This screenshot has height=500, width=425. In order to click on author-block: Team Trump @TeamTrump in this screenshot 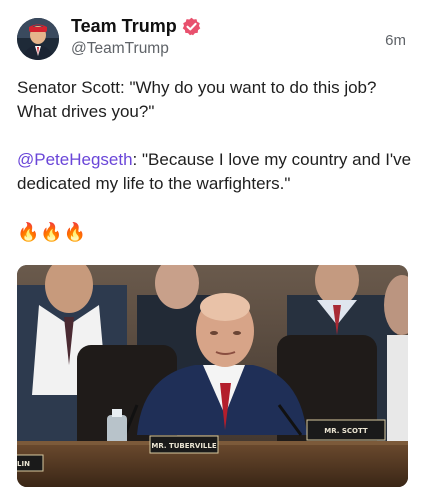, I will do `click(136, 37)`.